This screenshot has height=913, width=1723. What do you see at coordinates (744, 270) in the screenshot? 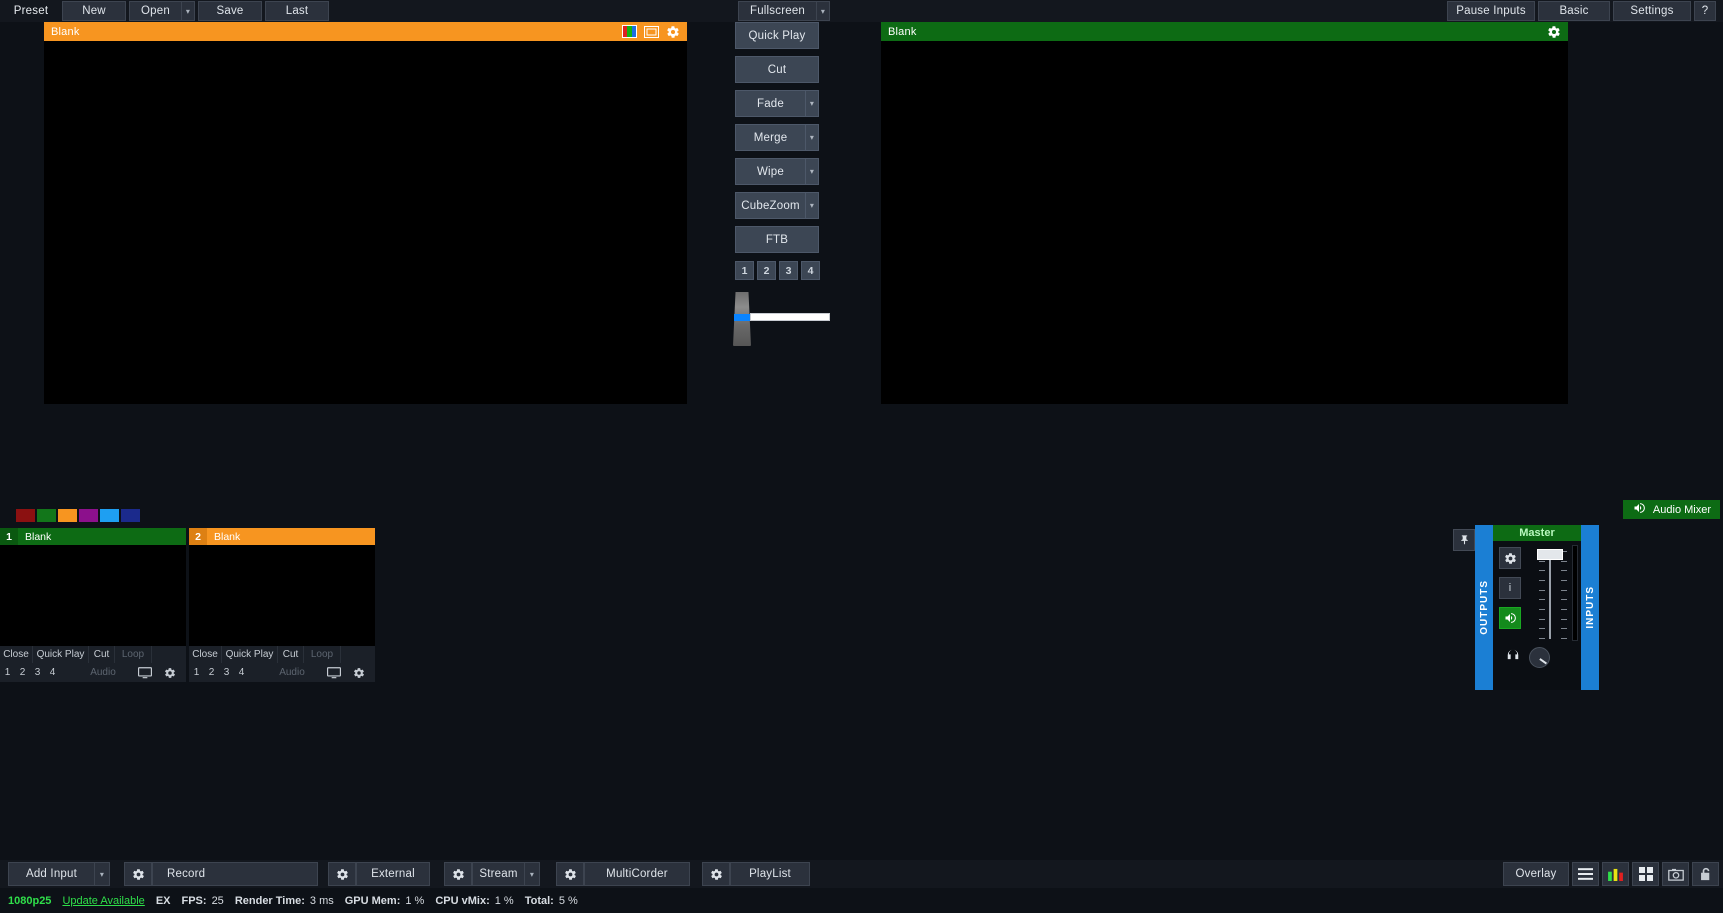
I see `transition-preset-1: 1` at bounding box center [744, 270].